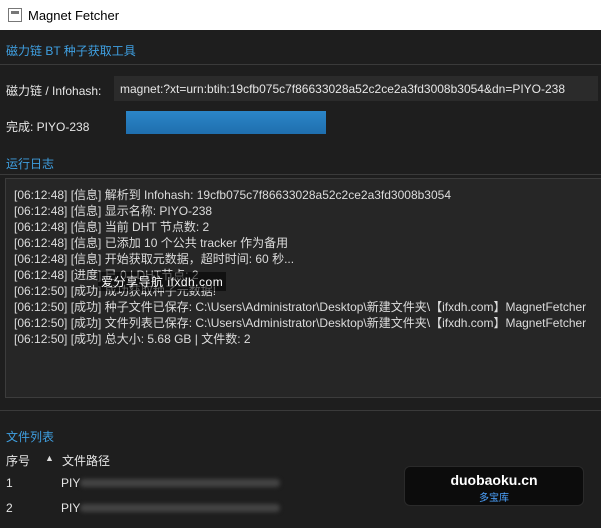 The image size is (601, 528). I want to click on file-list-title: 文件列表, so click(30, 437).